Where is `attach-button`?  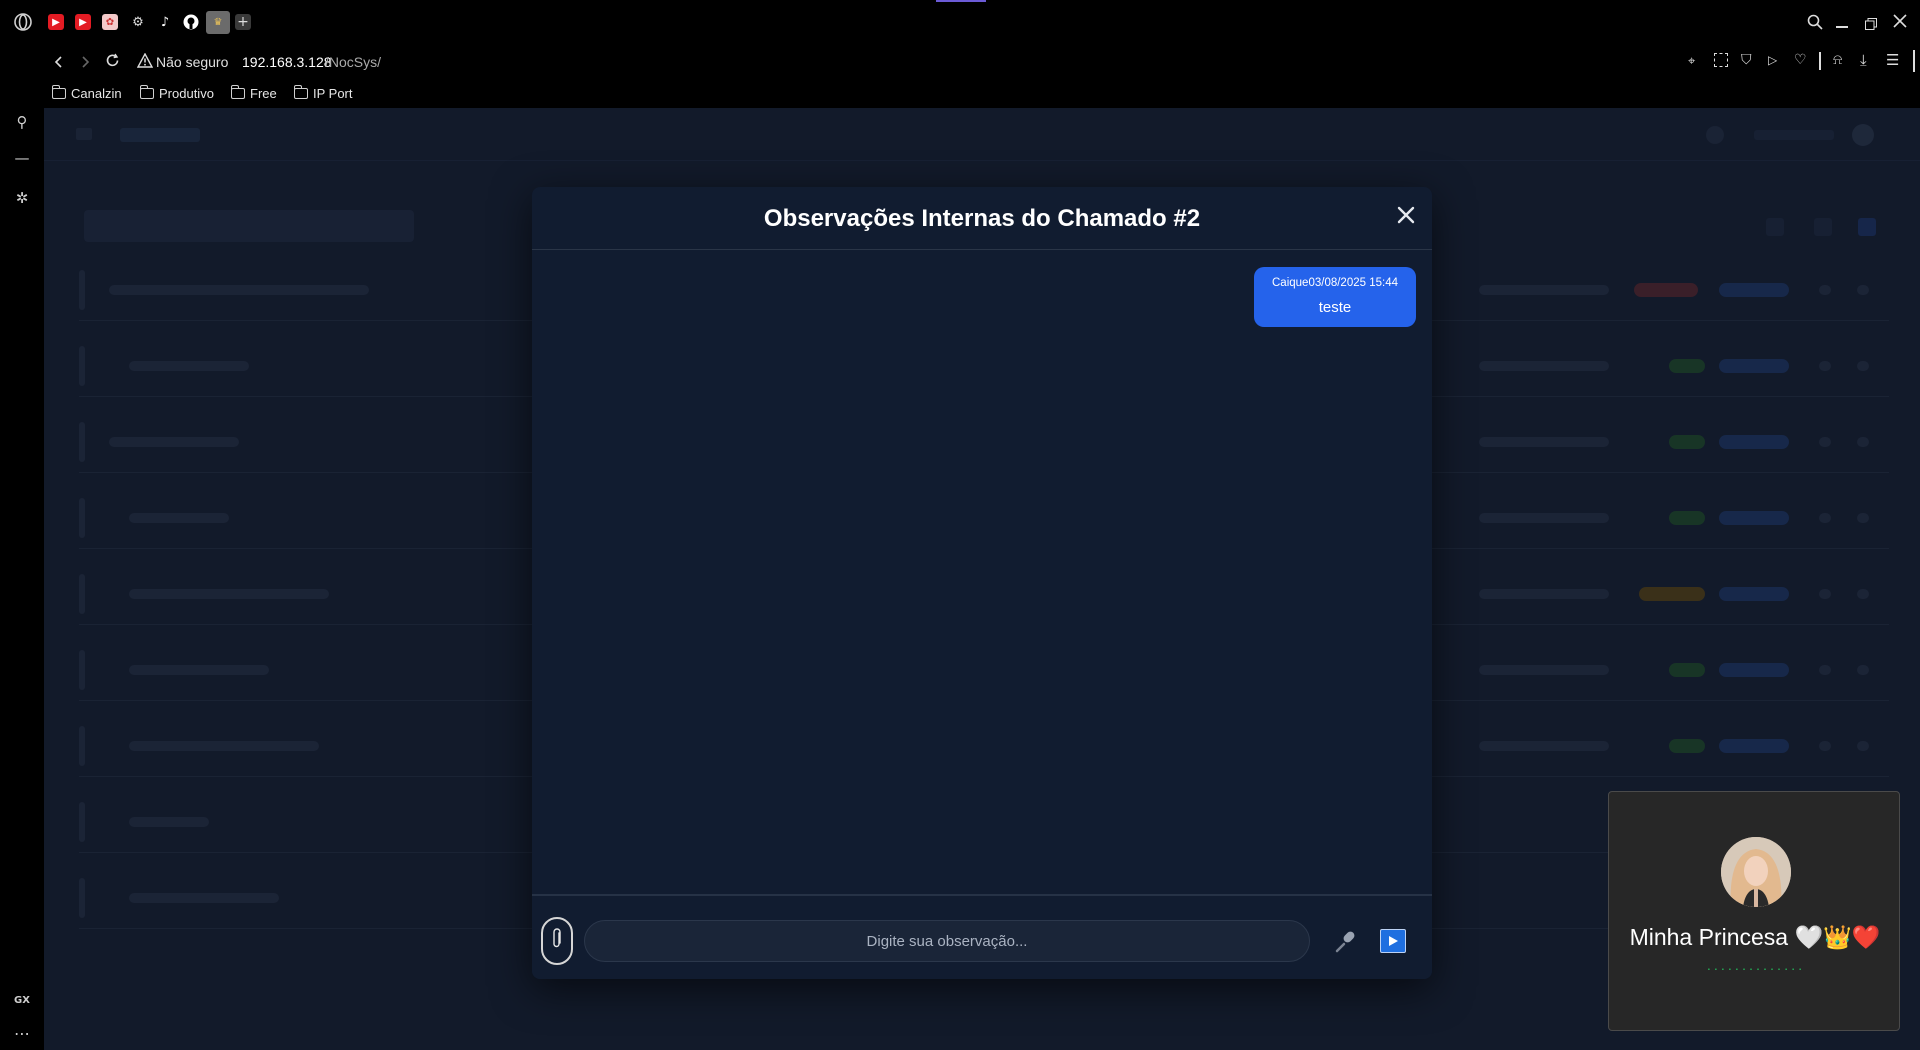
attach-button is located at coordinates (557, 941).